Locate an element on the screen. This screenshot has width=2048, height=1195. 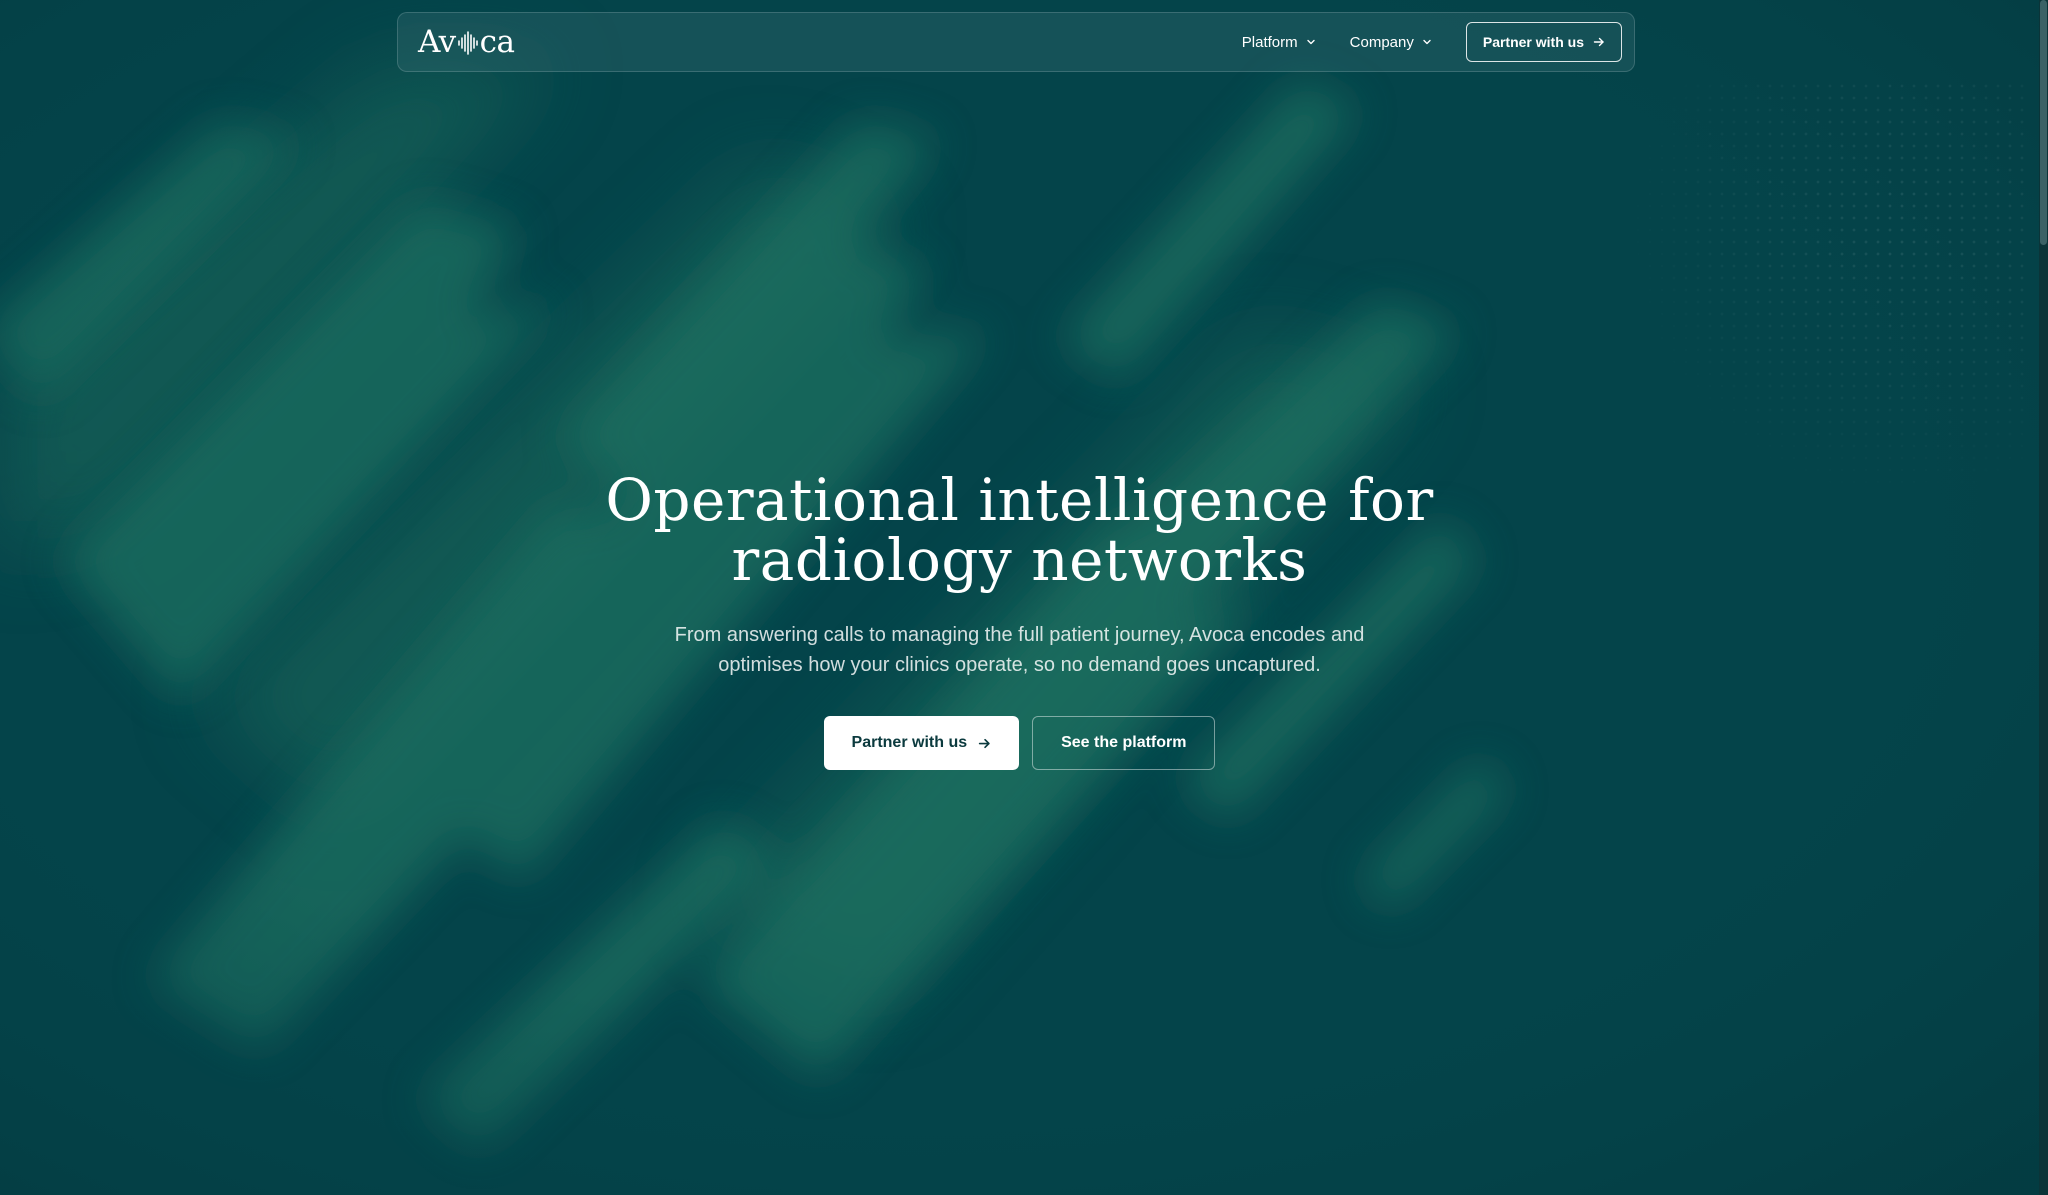
logo-text-right: ca is located at coordinates (497, 41).